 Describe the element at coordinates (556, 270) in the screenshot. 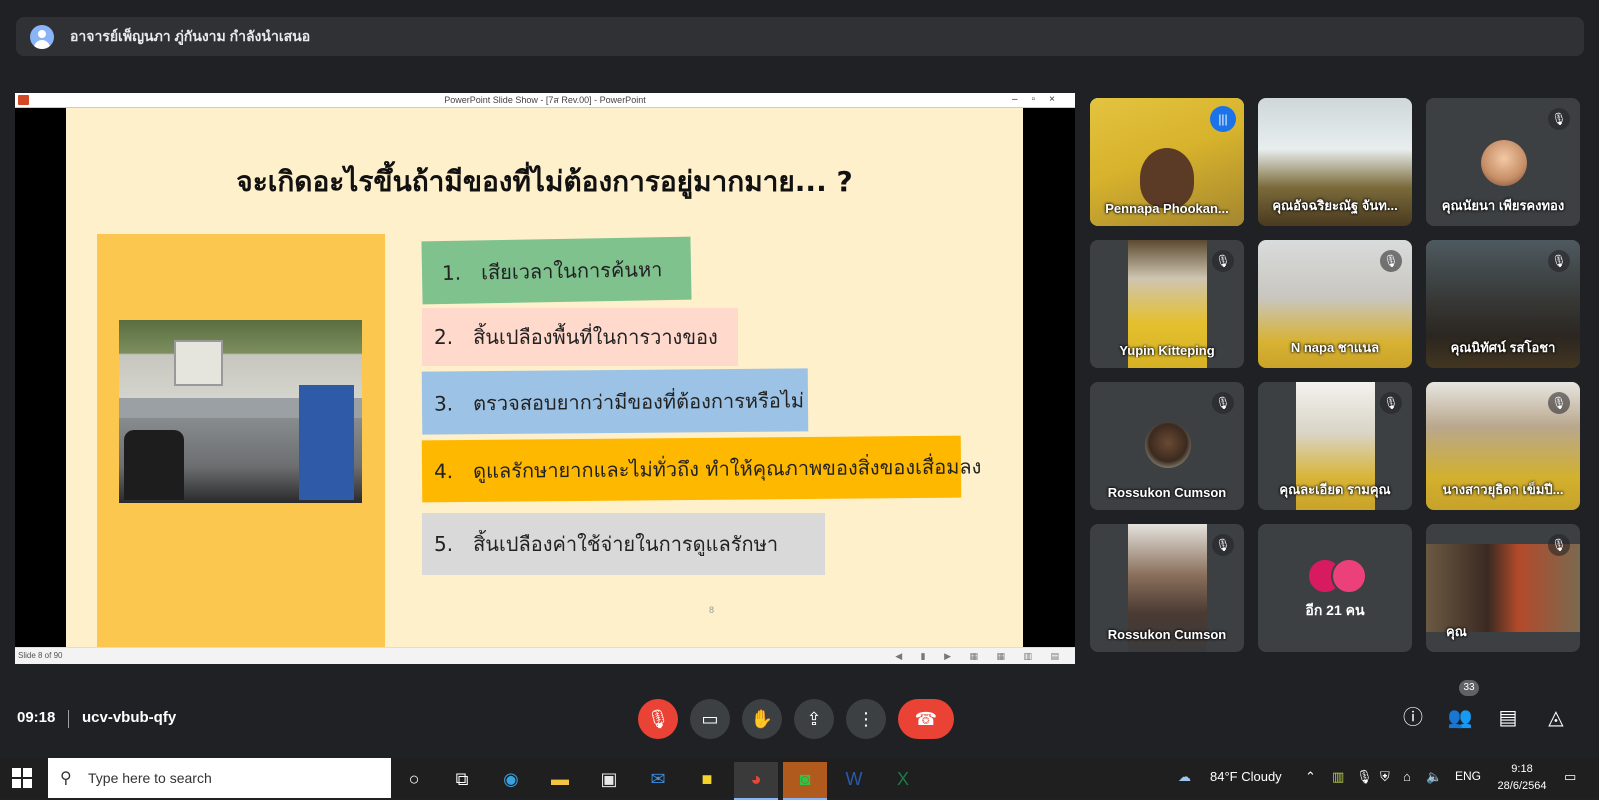

I see `slide-list-item: 1. เสียเวลาในการค้นหา` at that location.